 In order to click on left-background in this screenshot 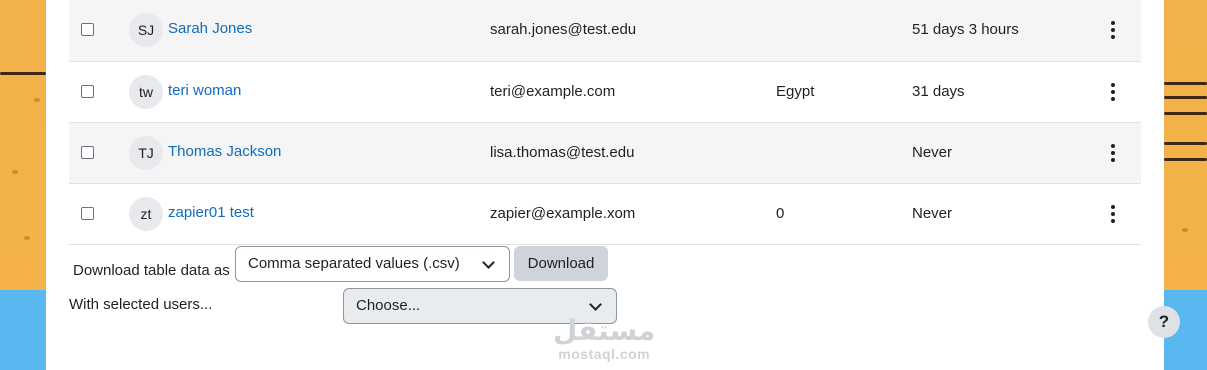, I will do `click(23, 185)`.